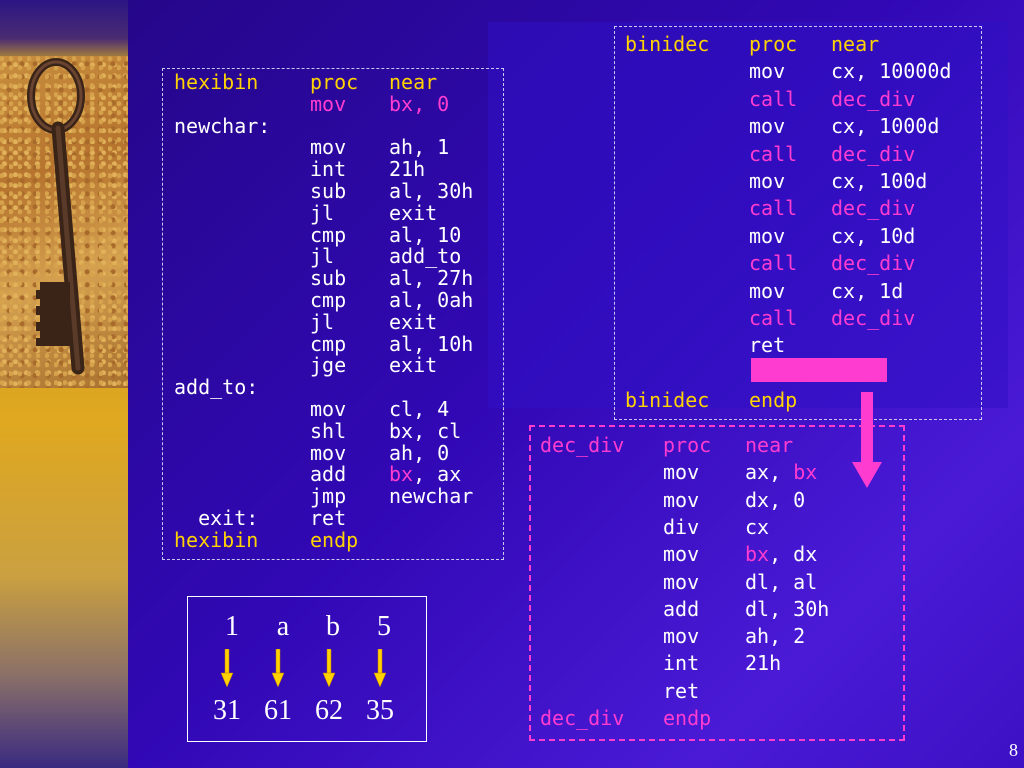  What do you see at coordinates (873, 235) in the screenshot?
I see `code-operand: cx, 10d` at bounding box center [873, 235].